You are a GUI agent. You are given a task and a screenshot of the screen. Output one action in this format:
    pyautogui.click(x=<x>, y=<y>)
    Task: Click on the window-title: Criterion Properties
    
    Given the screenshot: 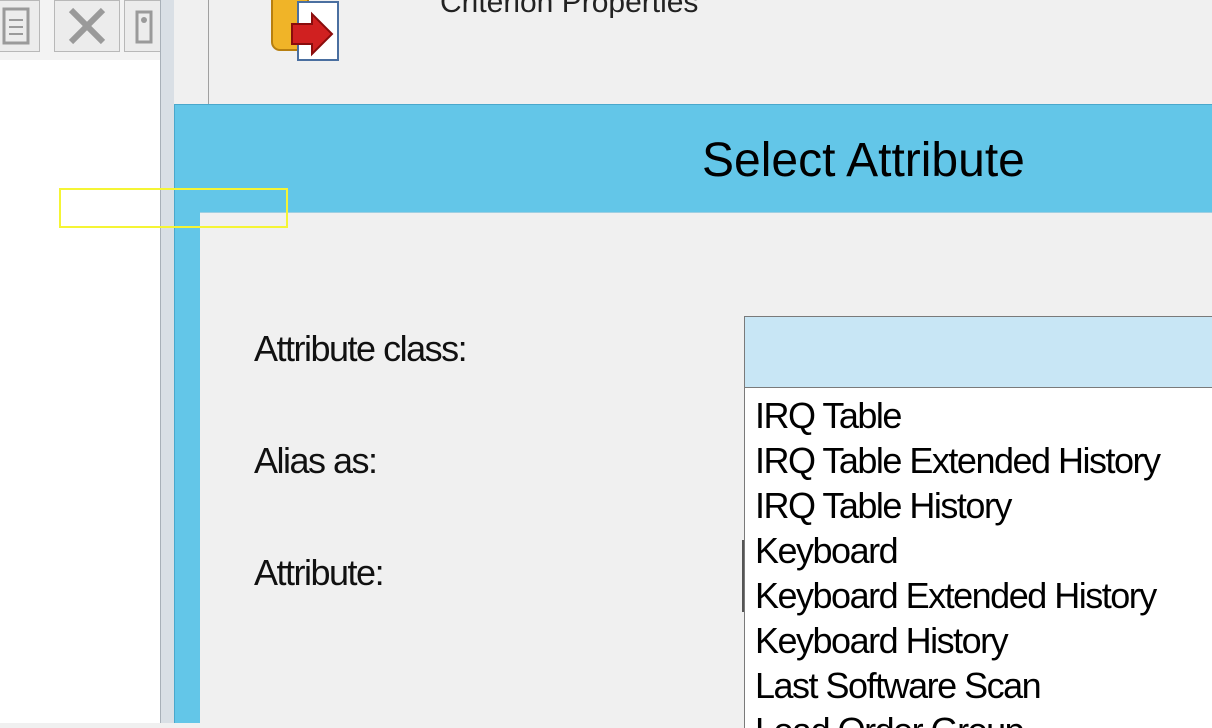 What is the action you would take?
    pyautogui.click(x=569, y=9)
    